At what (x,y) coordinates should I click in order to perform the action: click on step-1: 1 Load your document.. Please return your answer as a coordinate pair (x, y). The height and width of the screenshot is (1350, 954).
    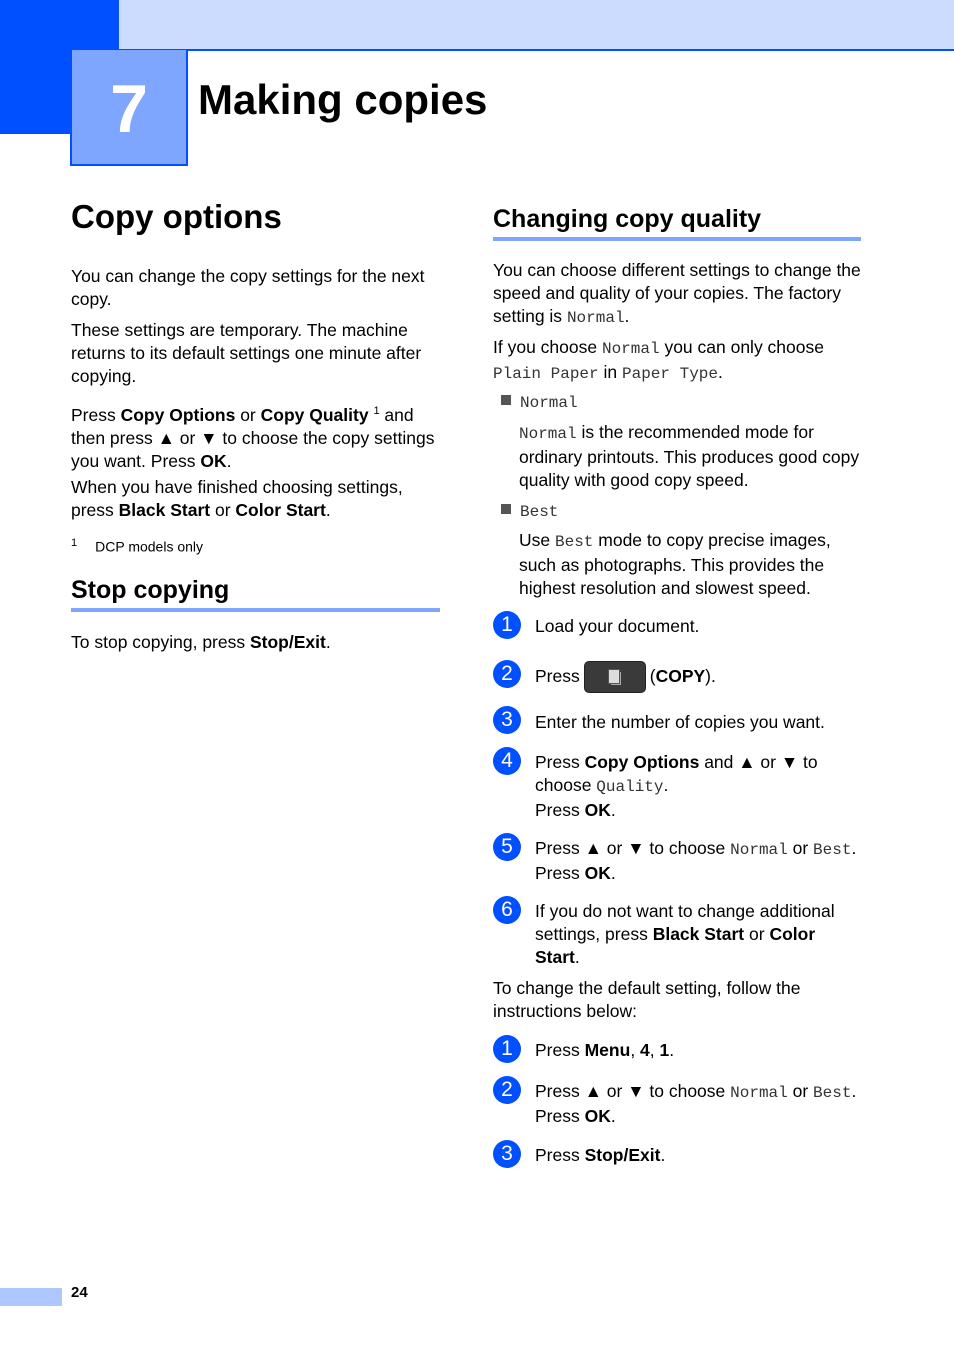
    Looking at the image, I should click on (683, 626).